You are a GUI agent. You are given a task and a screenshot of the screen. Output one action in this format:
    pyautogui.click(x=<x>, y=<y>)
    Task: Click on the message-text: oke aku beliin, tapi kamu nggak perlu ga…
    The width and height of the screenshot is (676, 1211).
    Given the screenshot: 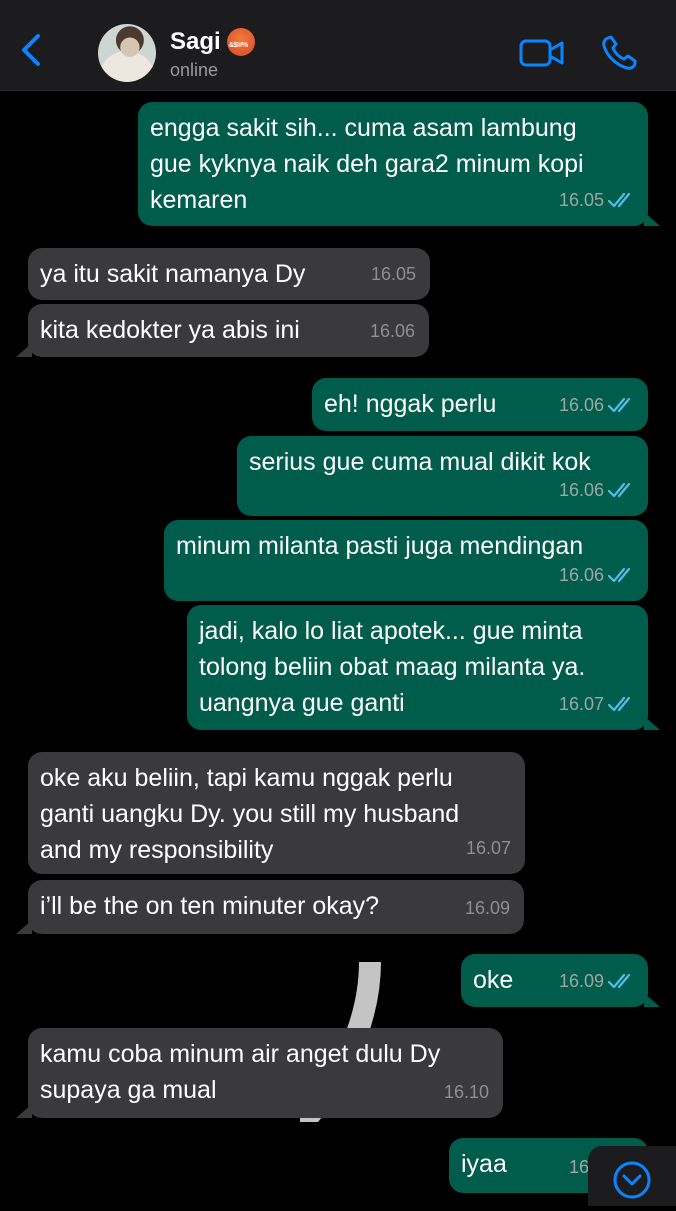 What is the action you would take?
    pyautogui.click(x=250, y=814)
    